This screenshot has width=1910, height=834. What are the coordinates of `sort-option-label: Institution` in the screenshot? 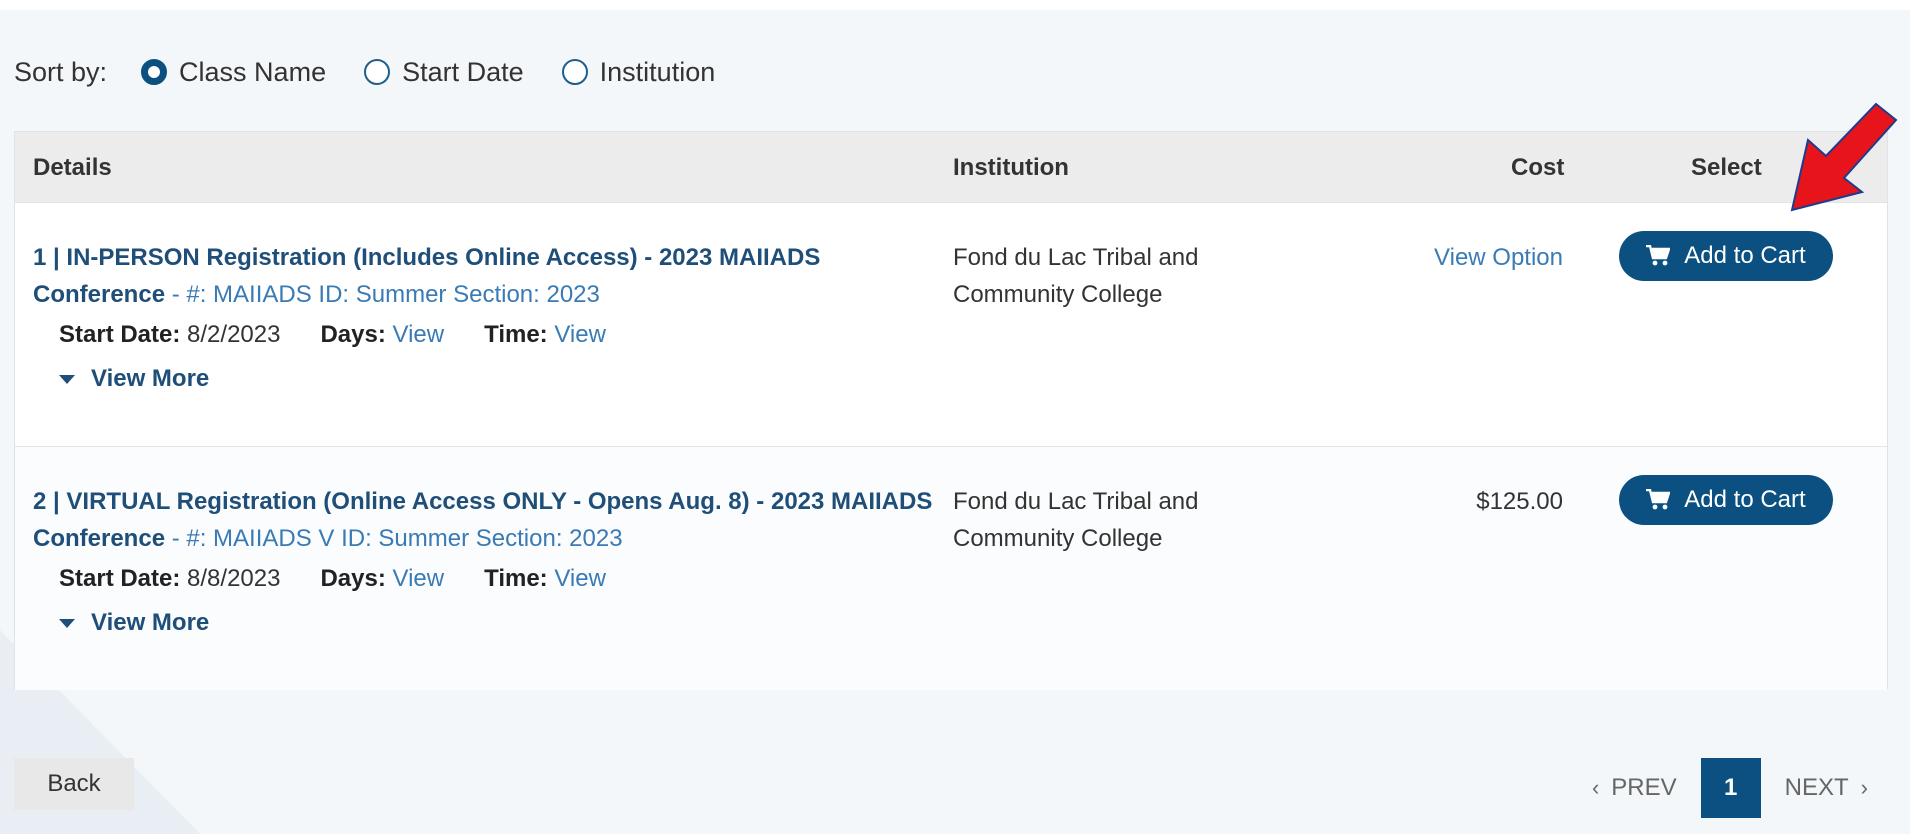 It's located at (657, 71).